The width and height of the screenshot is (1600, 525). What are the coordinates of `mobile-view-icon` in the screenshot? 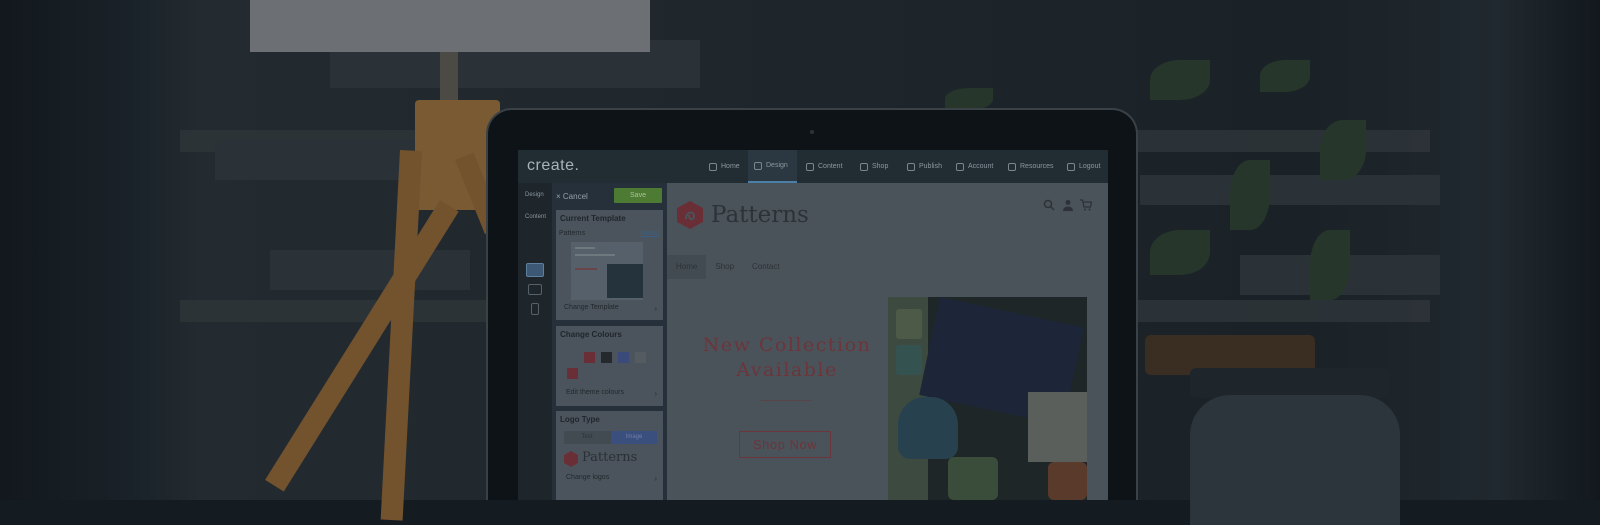 It's located at (535, 309).